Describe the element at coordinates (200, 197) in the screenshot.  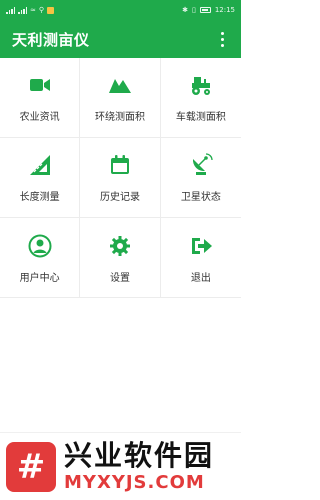
I see `menu-item-label: 卫星状态` at that location.